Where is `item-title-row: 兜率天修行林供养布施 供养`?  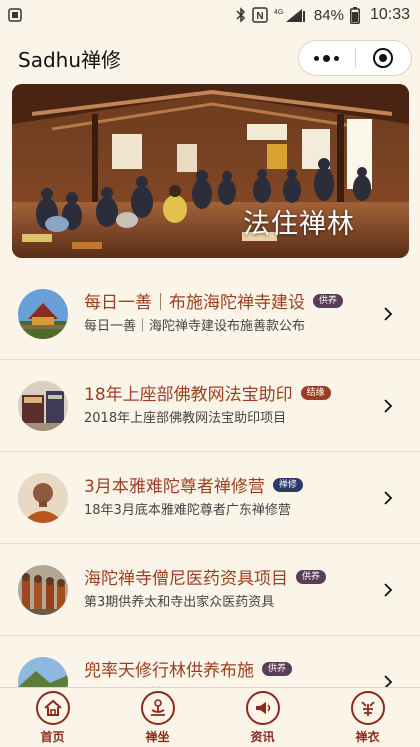
item-title-row: 兜率天修行林供养布施 供养 is located at coordinates (188, 668).